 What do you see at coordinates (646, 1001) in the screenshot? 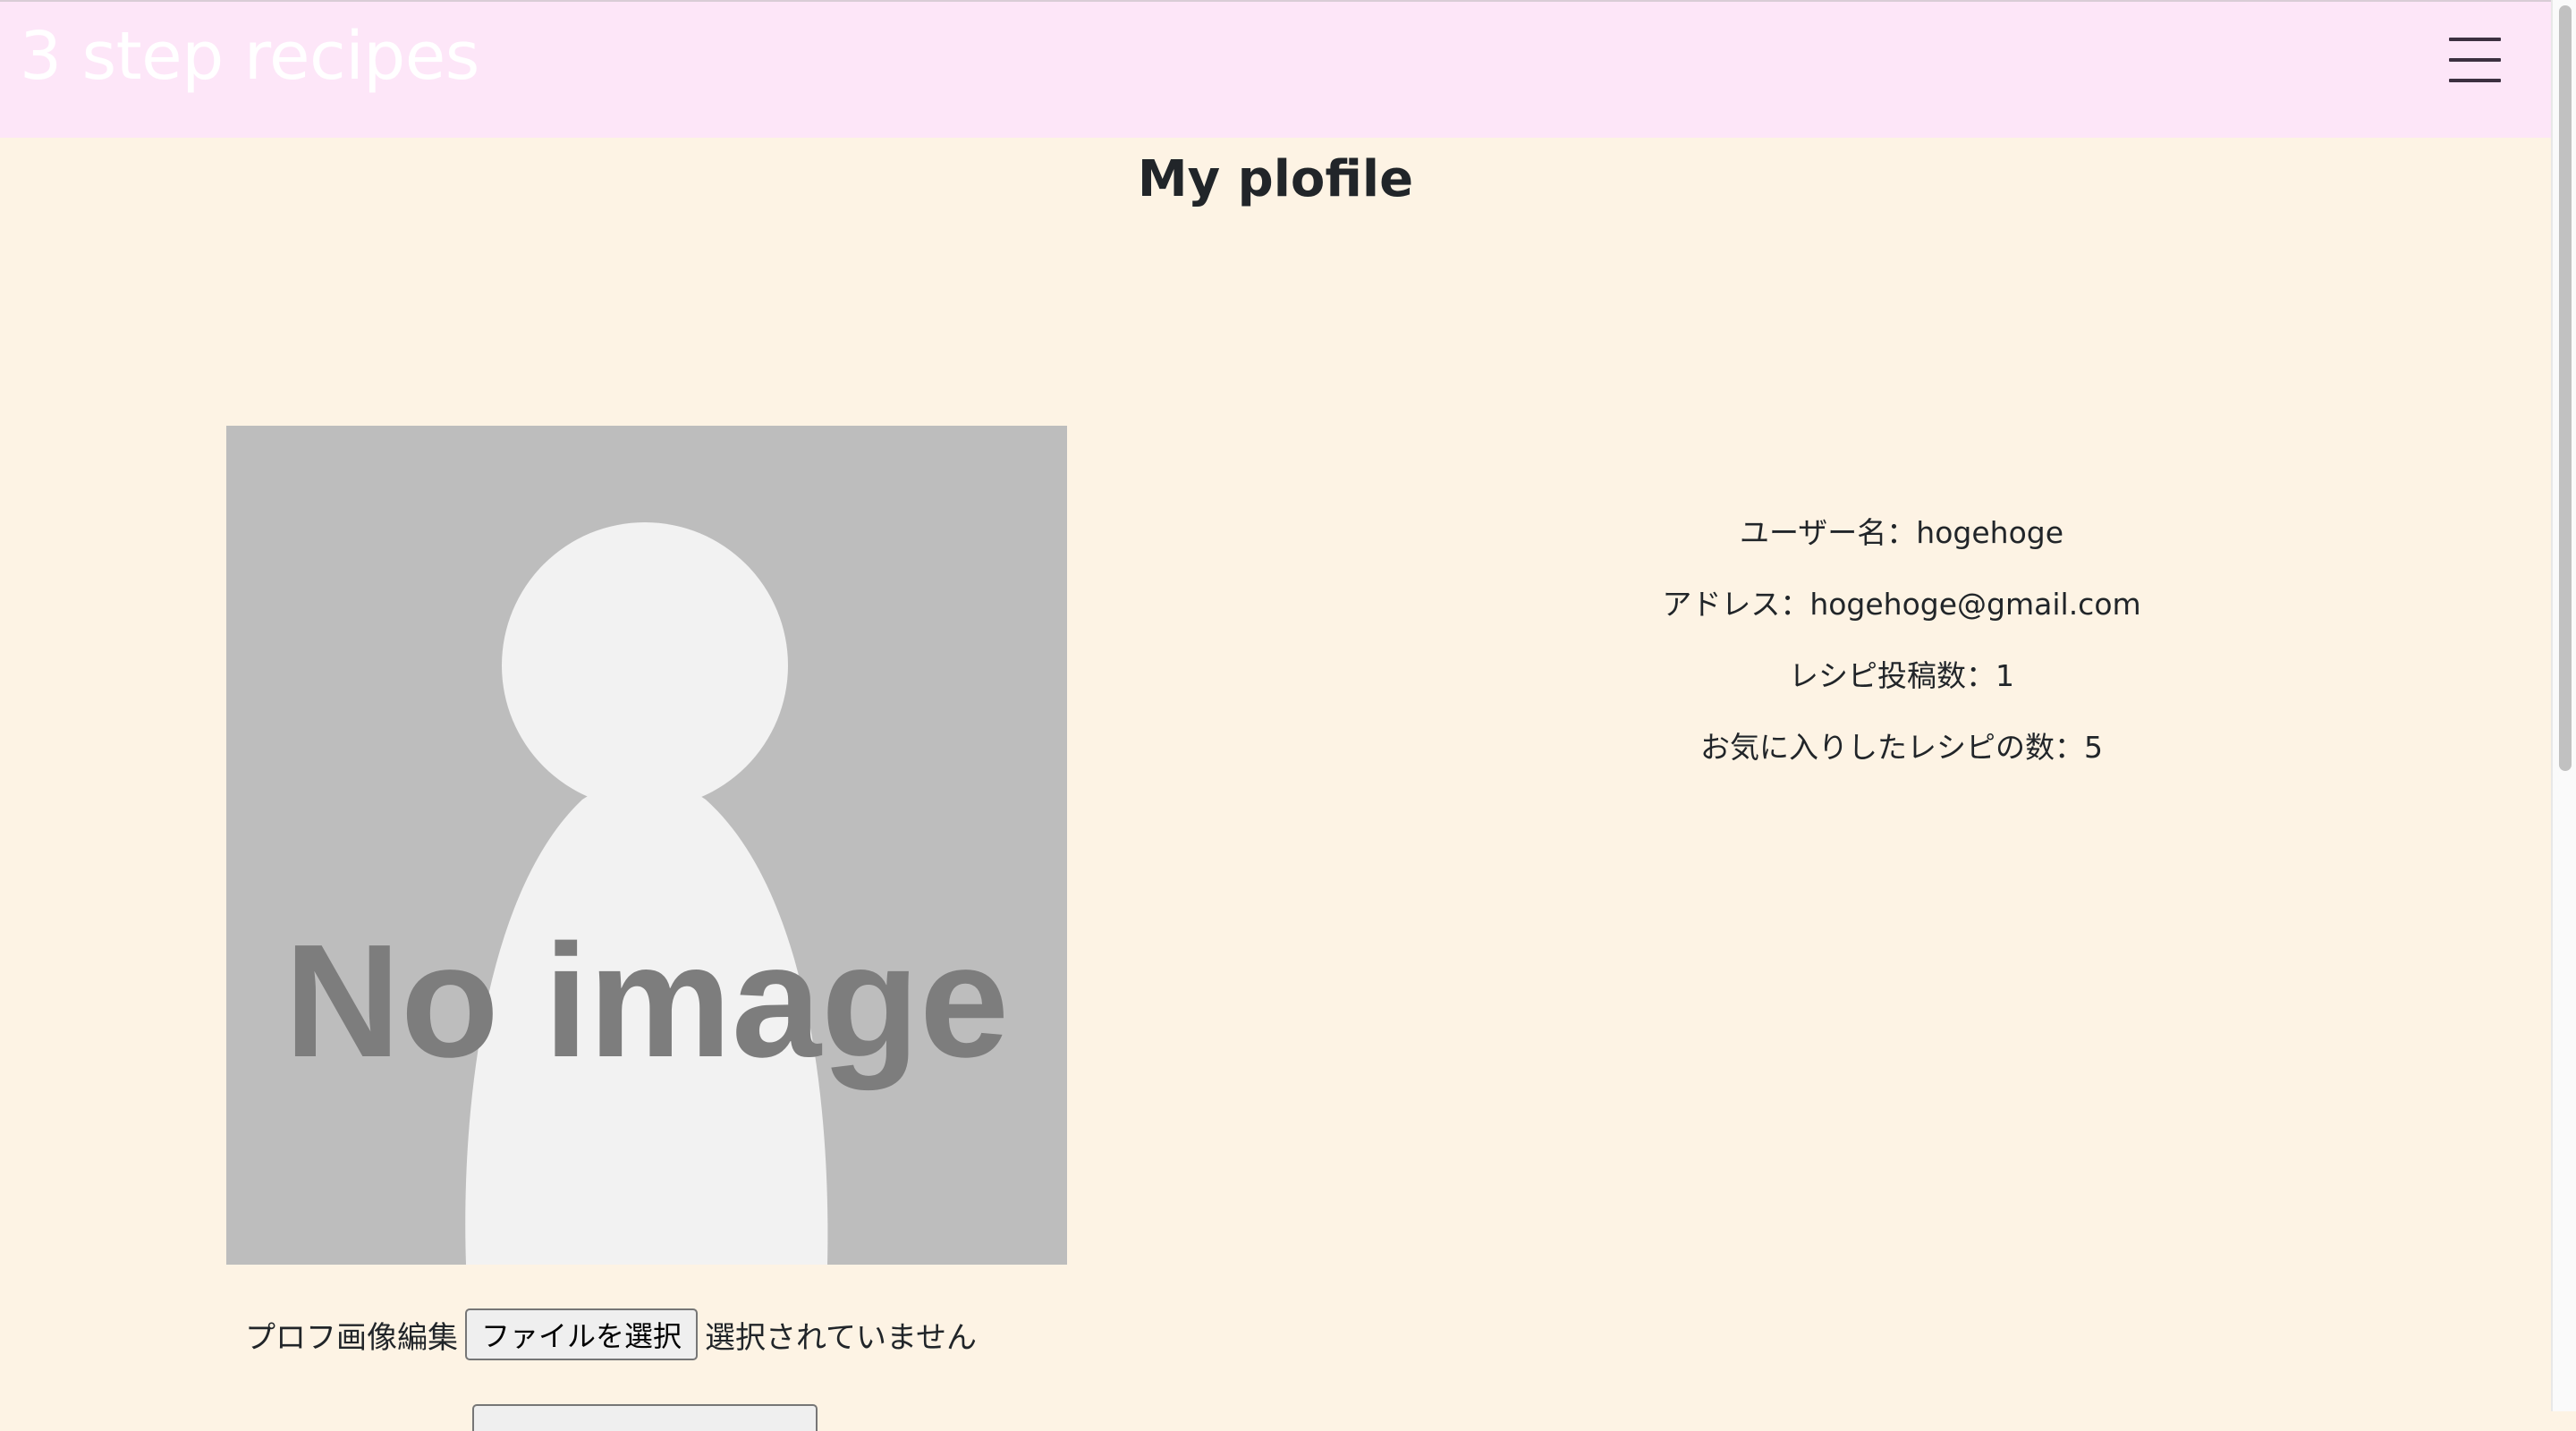
I see `no-image-text: No image` at bounding box center [646, 1001].